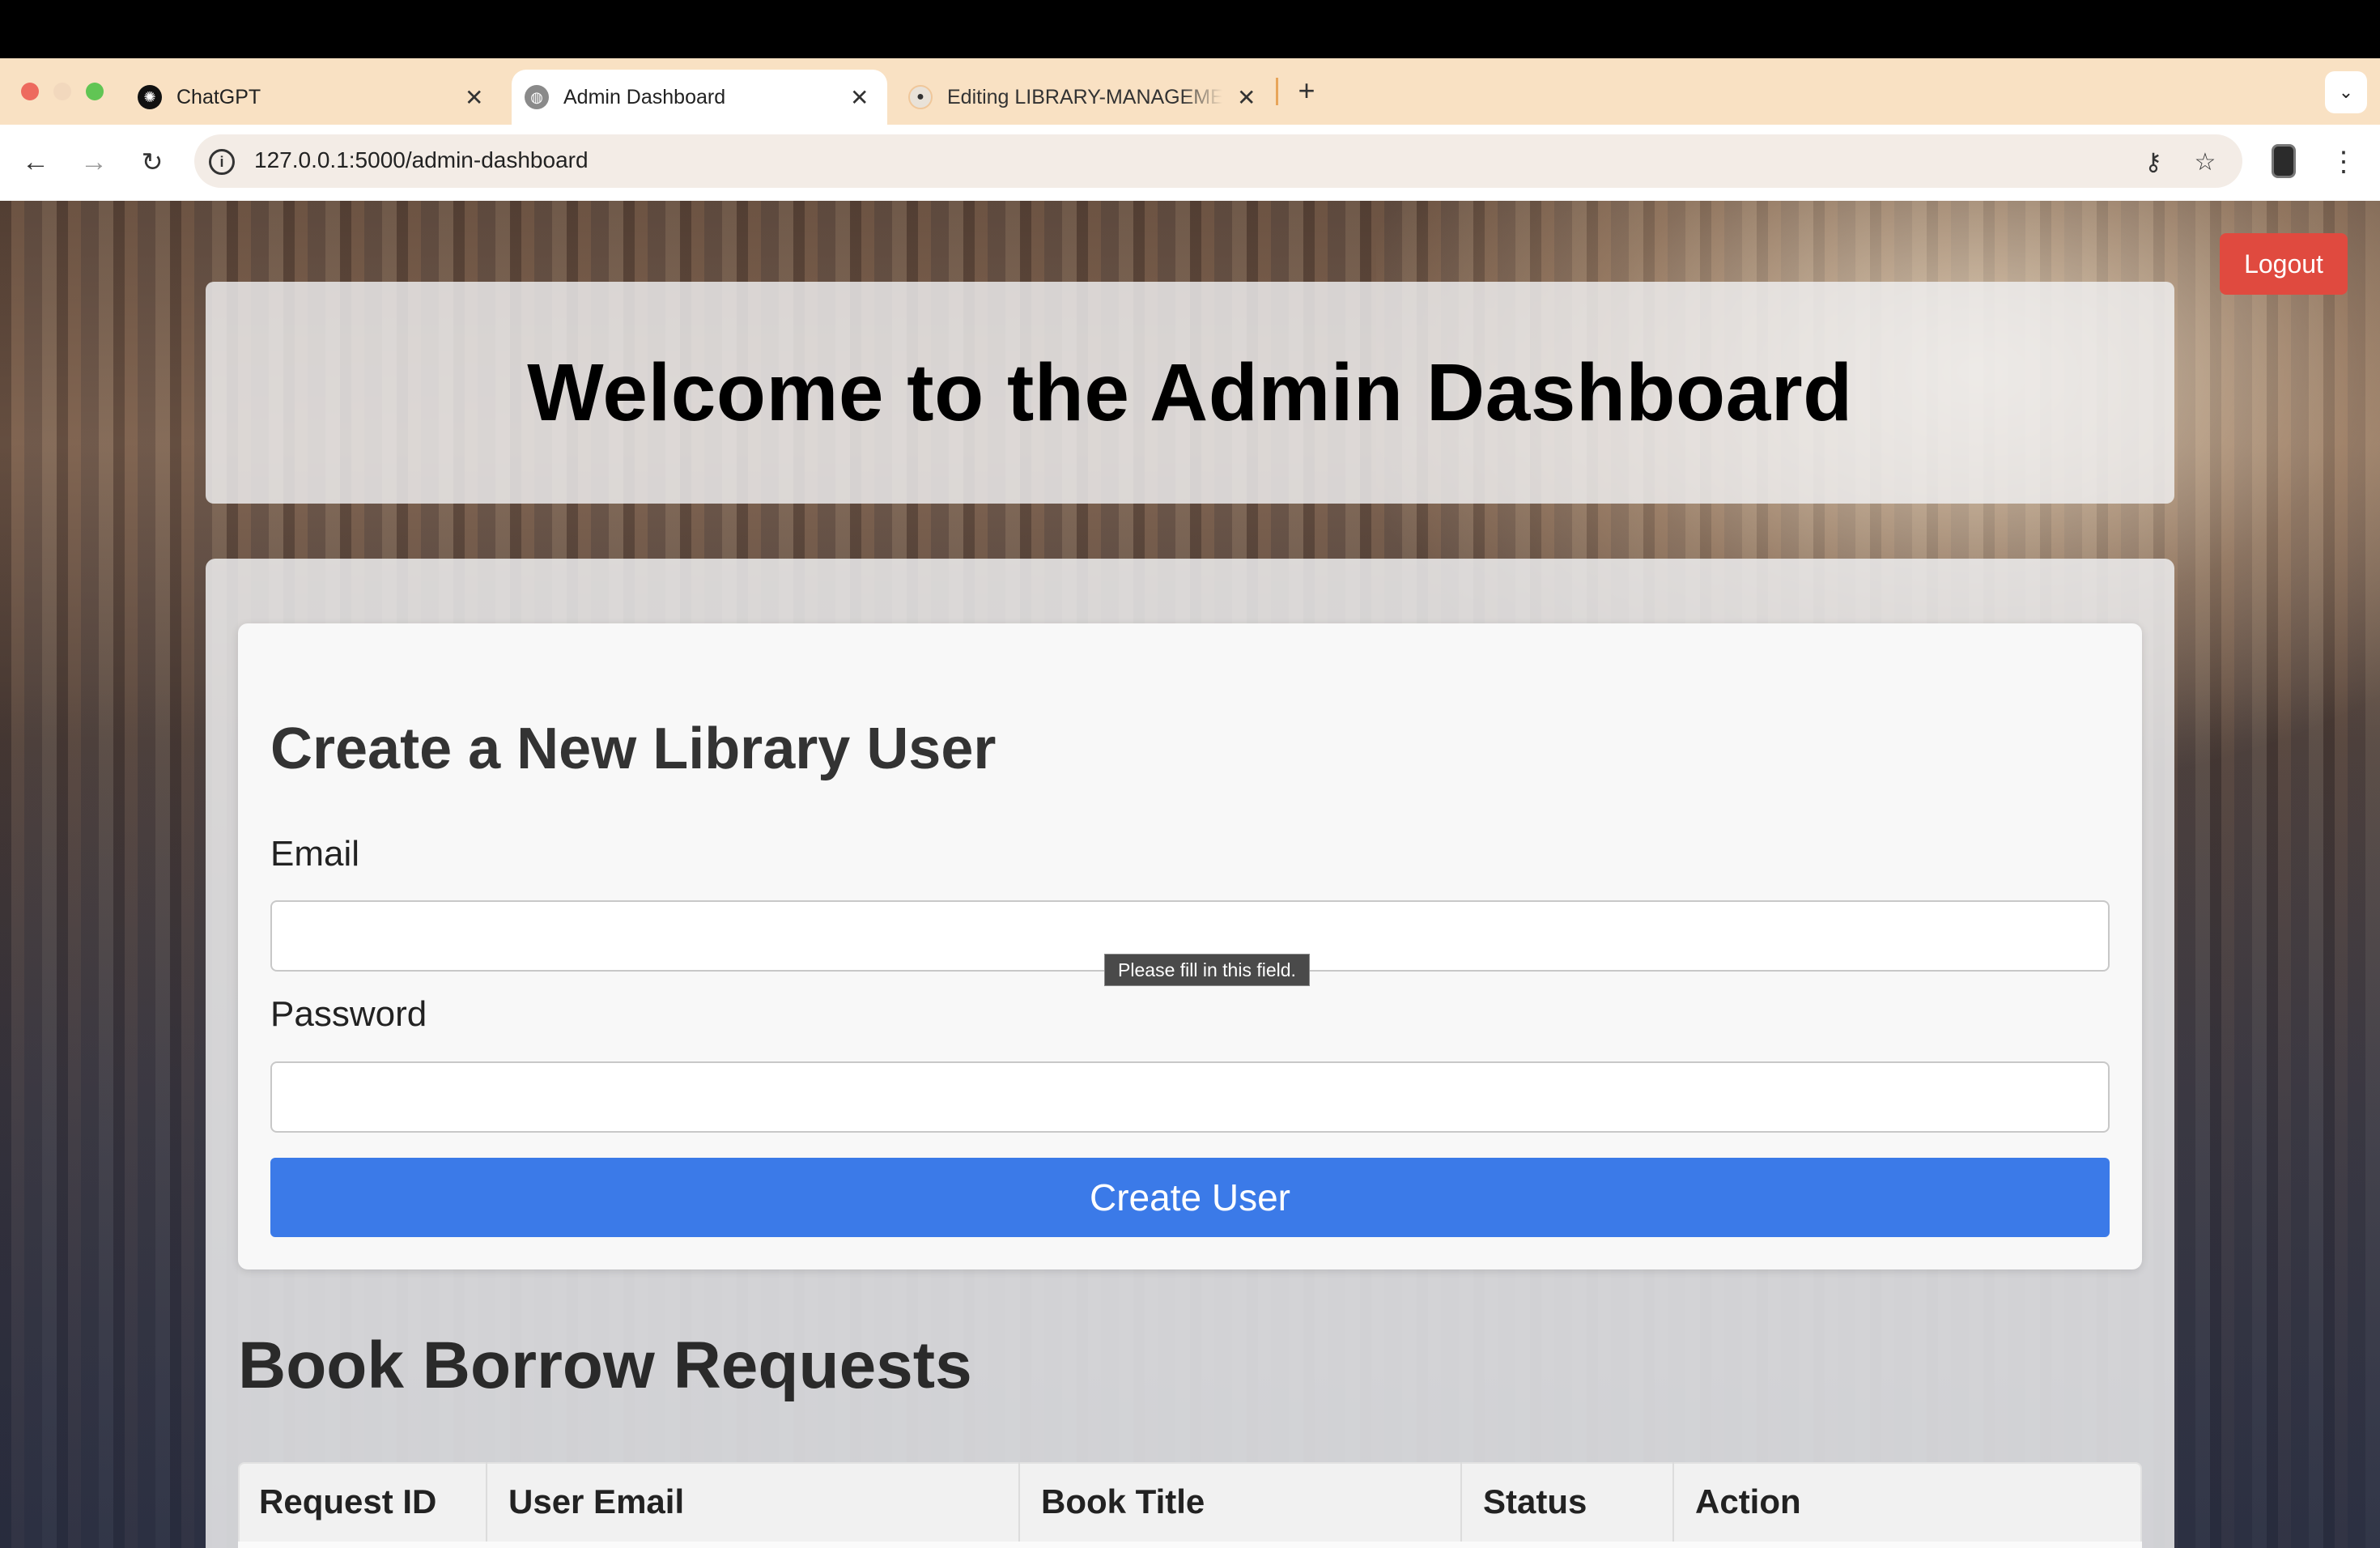 This screenshot has width=2380, height=1548. Describe the element at coordinates (1207, 970) in the screenshot. I see `validation-tooltip: Please fill in this field.` at that location.